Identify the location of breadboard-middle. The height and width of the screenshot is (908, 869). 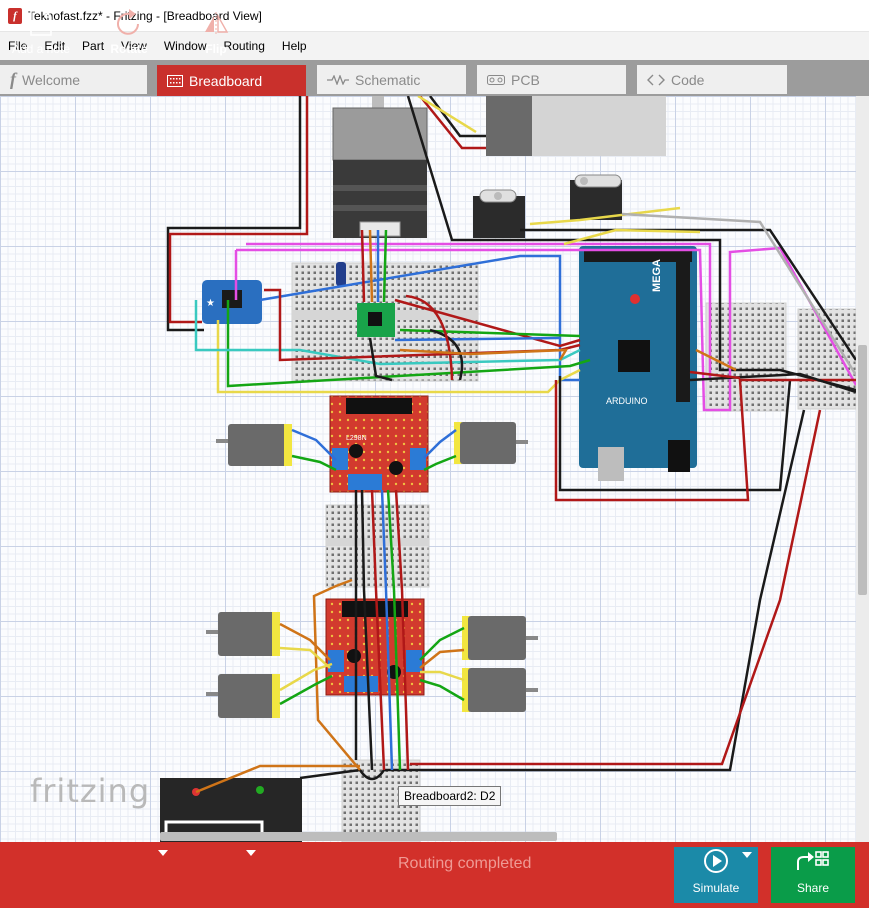
(377, 546).